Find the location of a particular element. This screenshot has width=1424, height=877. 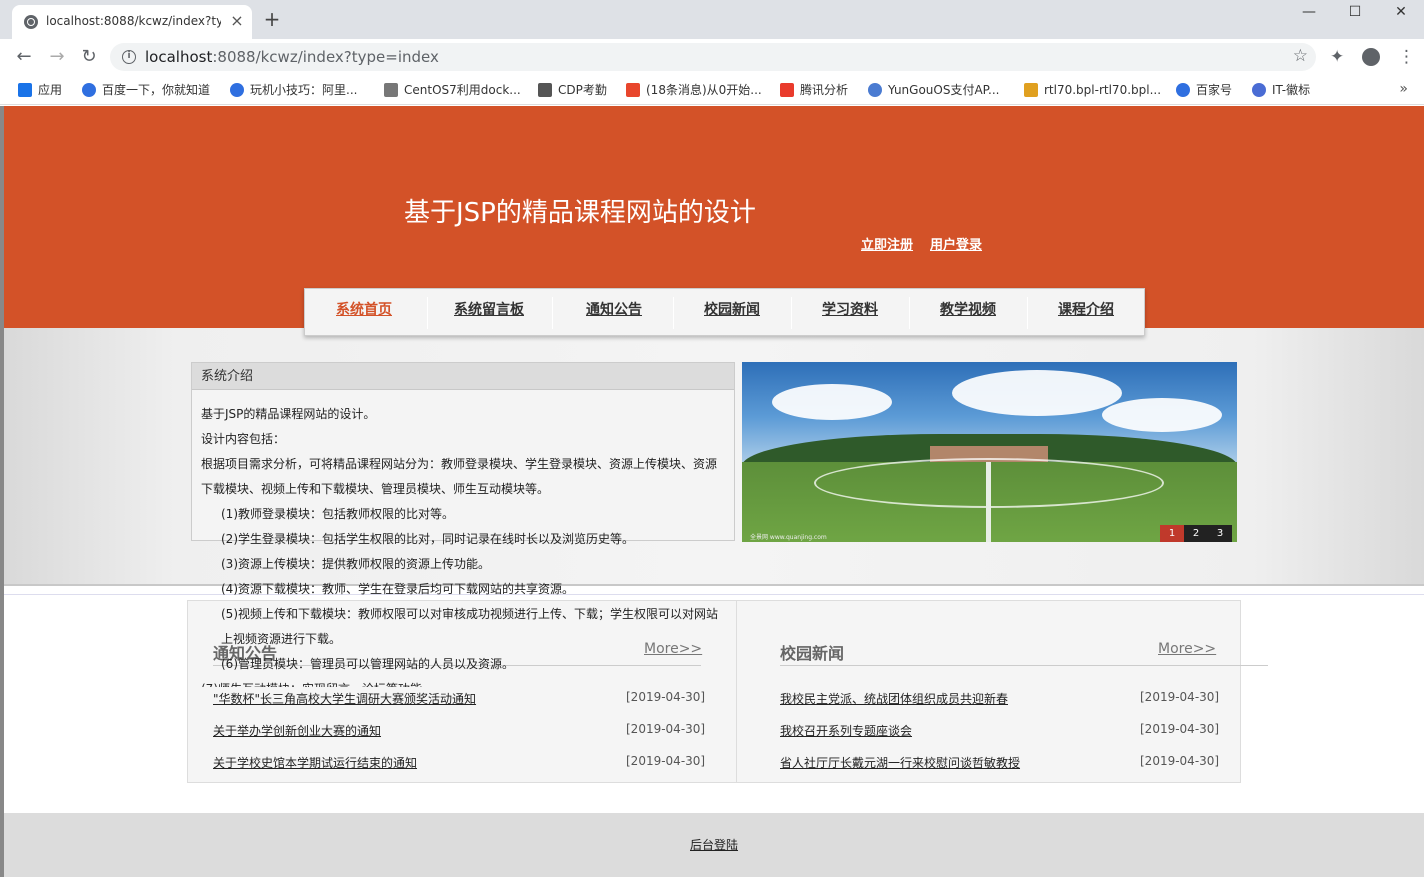

nav-item: 校园新闻 is located at coordinates (732, 312).